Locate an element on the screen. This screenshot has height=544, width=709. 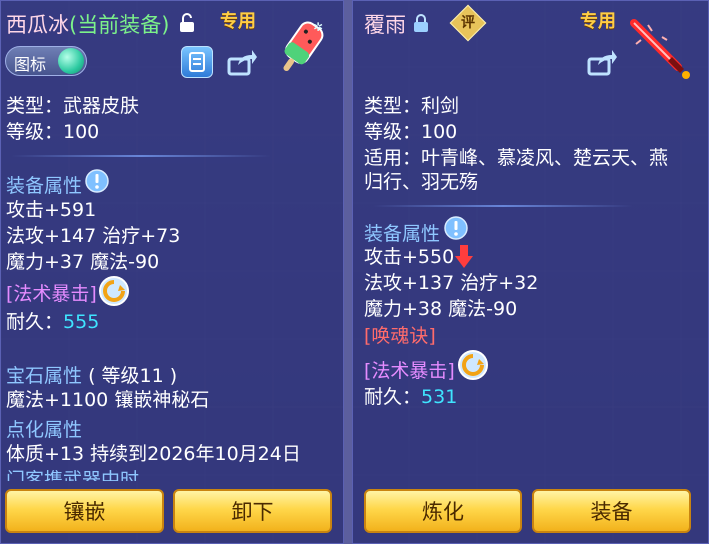
gem-line: 魔法+1100 镶嵌神秘石 is located at coordinates (108, 400).